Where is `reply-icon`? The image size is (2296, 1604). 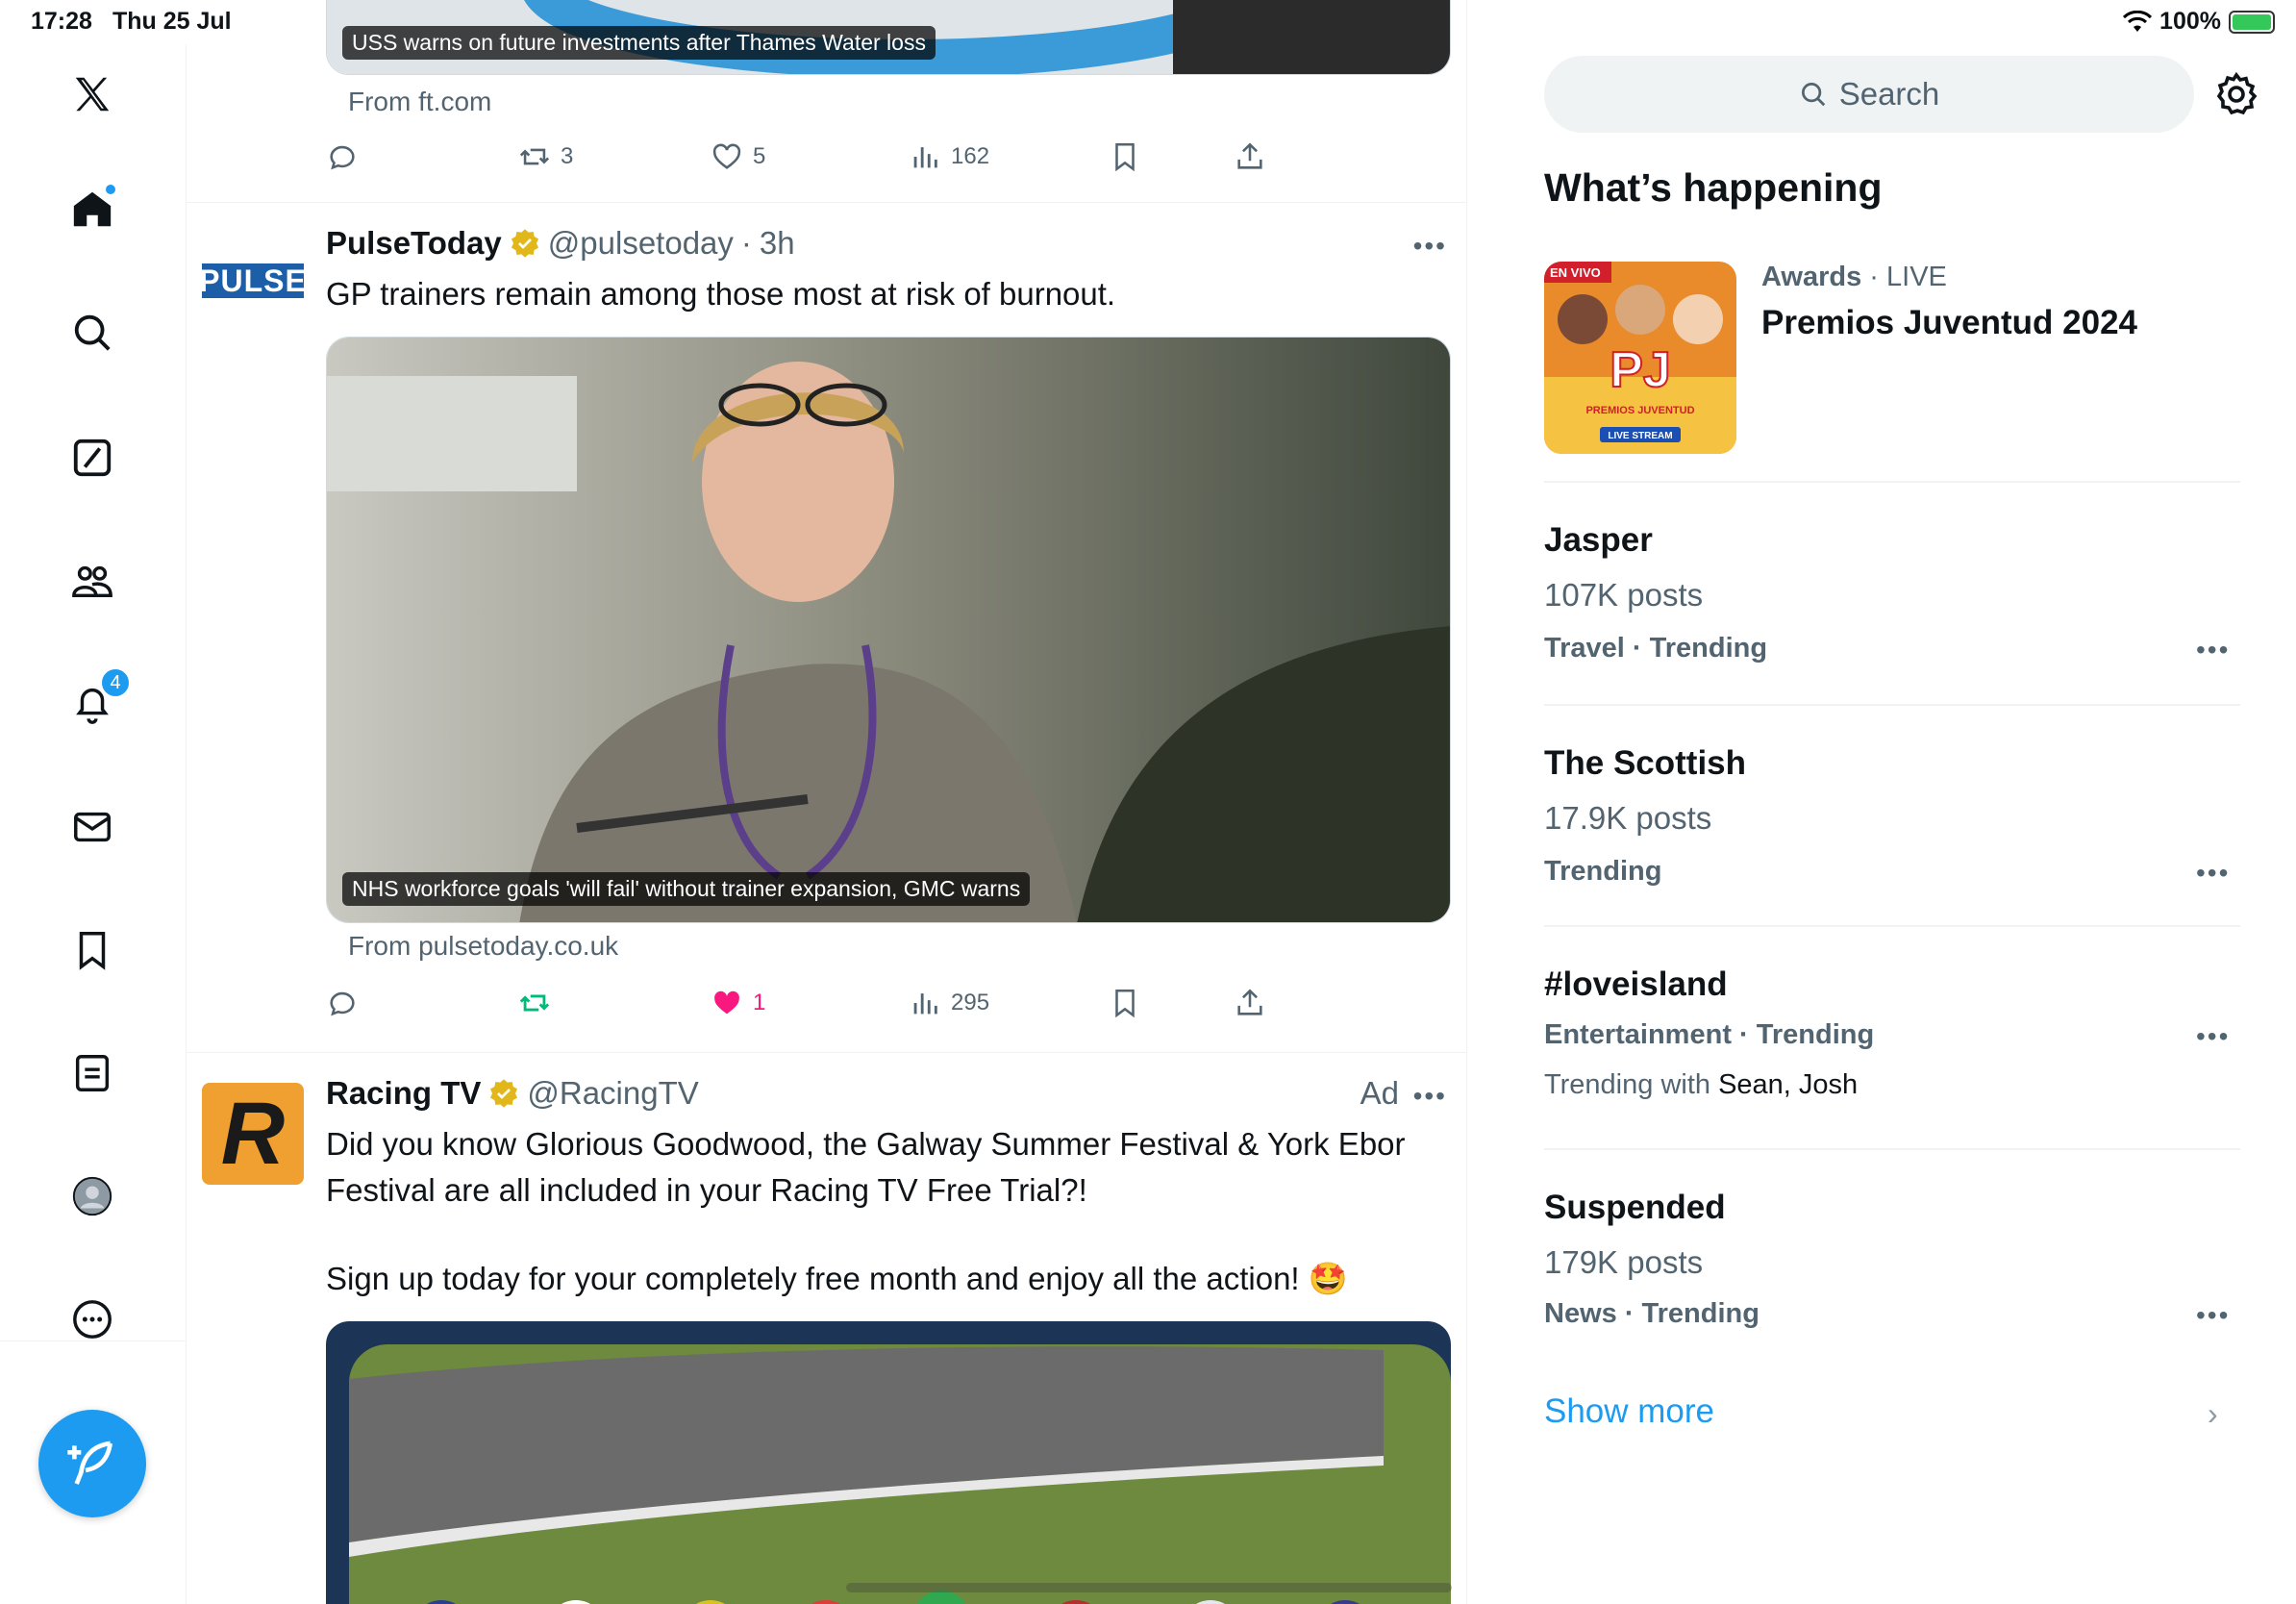 reply-icon is located at coordinates (342, 157).